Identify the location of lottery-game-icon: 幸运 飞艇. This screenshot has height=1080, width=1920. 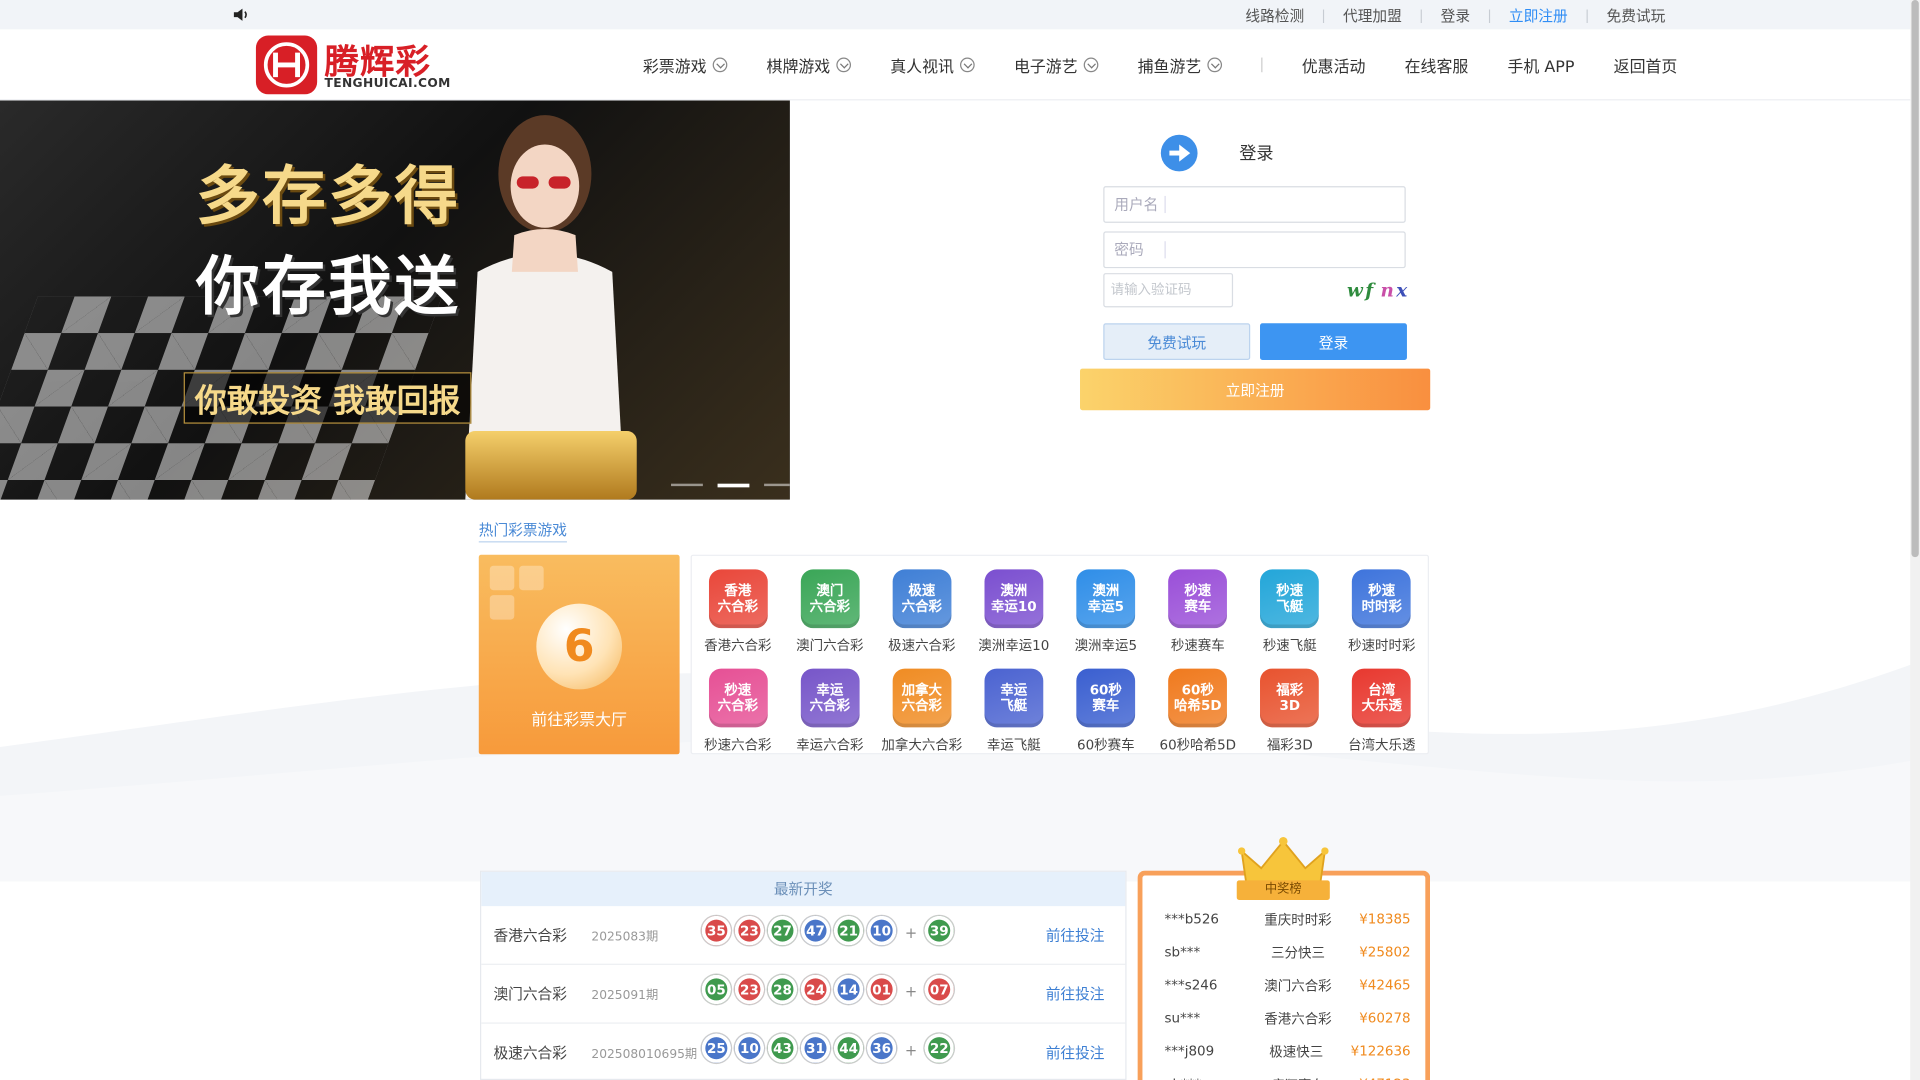
(1014, 698).